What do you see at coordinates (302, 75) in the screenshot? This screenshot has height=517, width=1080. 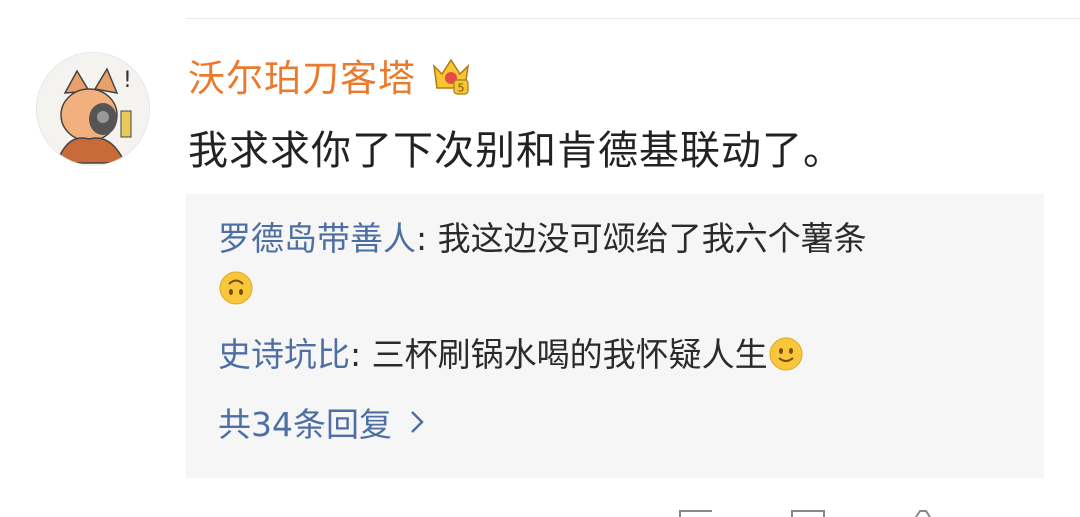 I see `username: 沃尔珀刀客塔` at bounding box center [302, 75].